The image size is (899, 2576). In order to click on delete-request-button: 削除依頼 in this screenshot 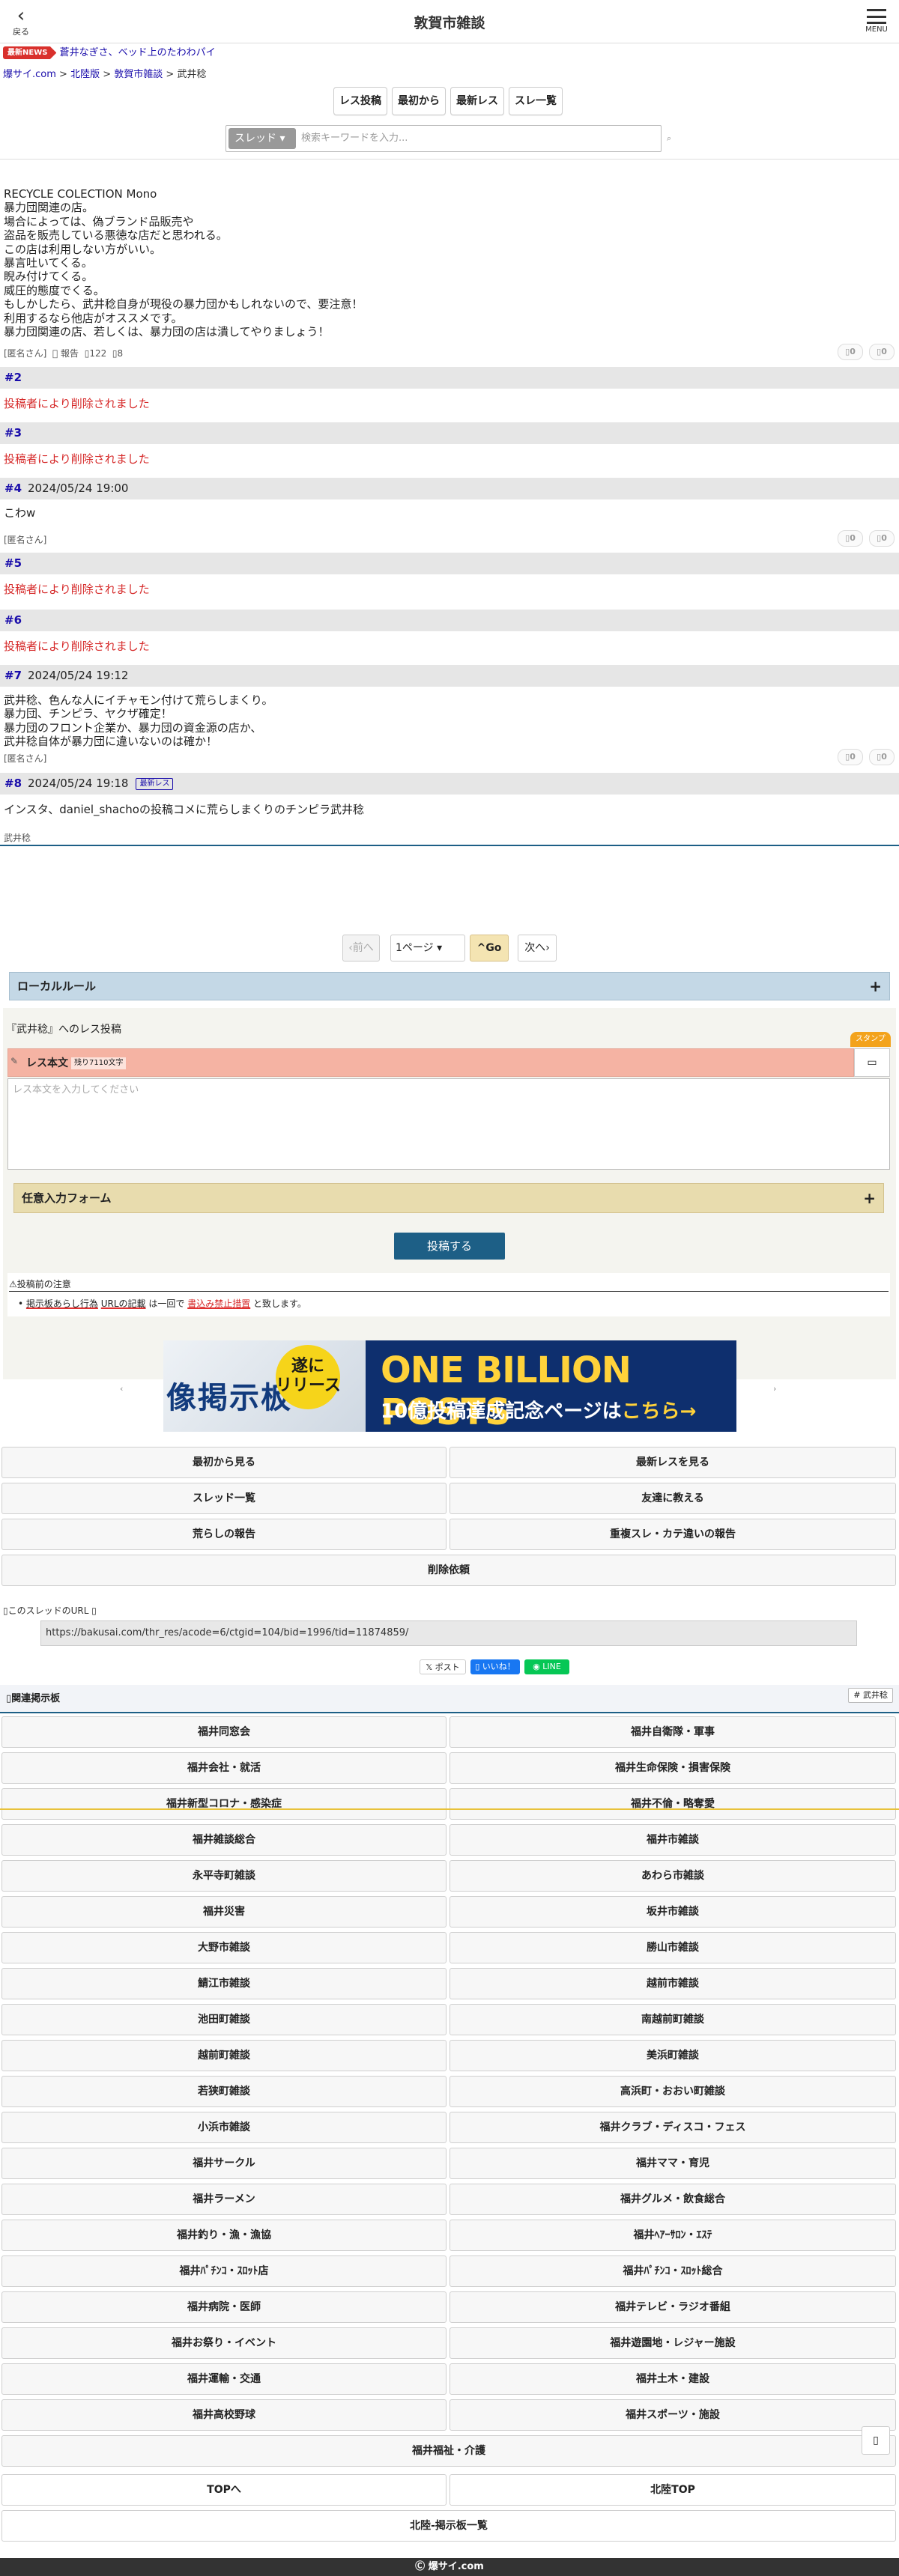, I will do `click(448, 1570)`.